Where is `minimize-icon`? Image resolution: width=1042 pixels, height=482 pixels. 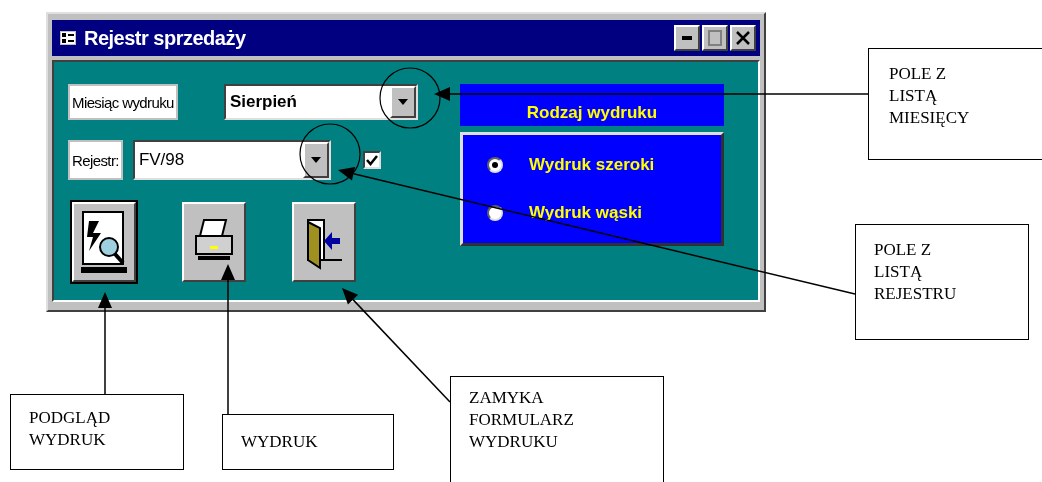 minimize-icon is located at coordinates (687, 38).